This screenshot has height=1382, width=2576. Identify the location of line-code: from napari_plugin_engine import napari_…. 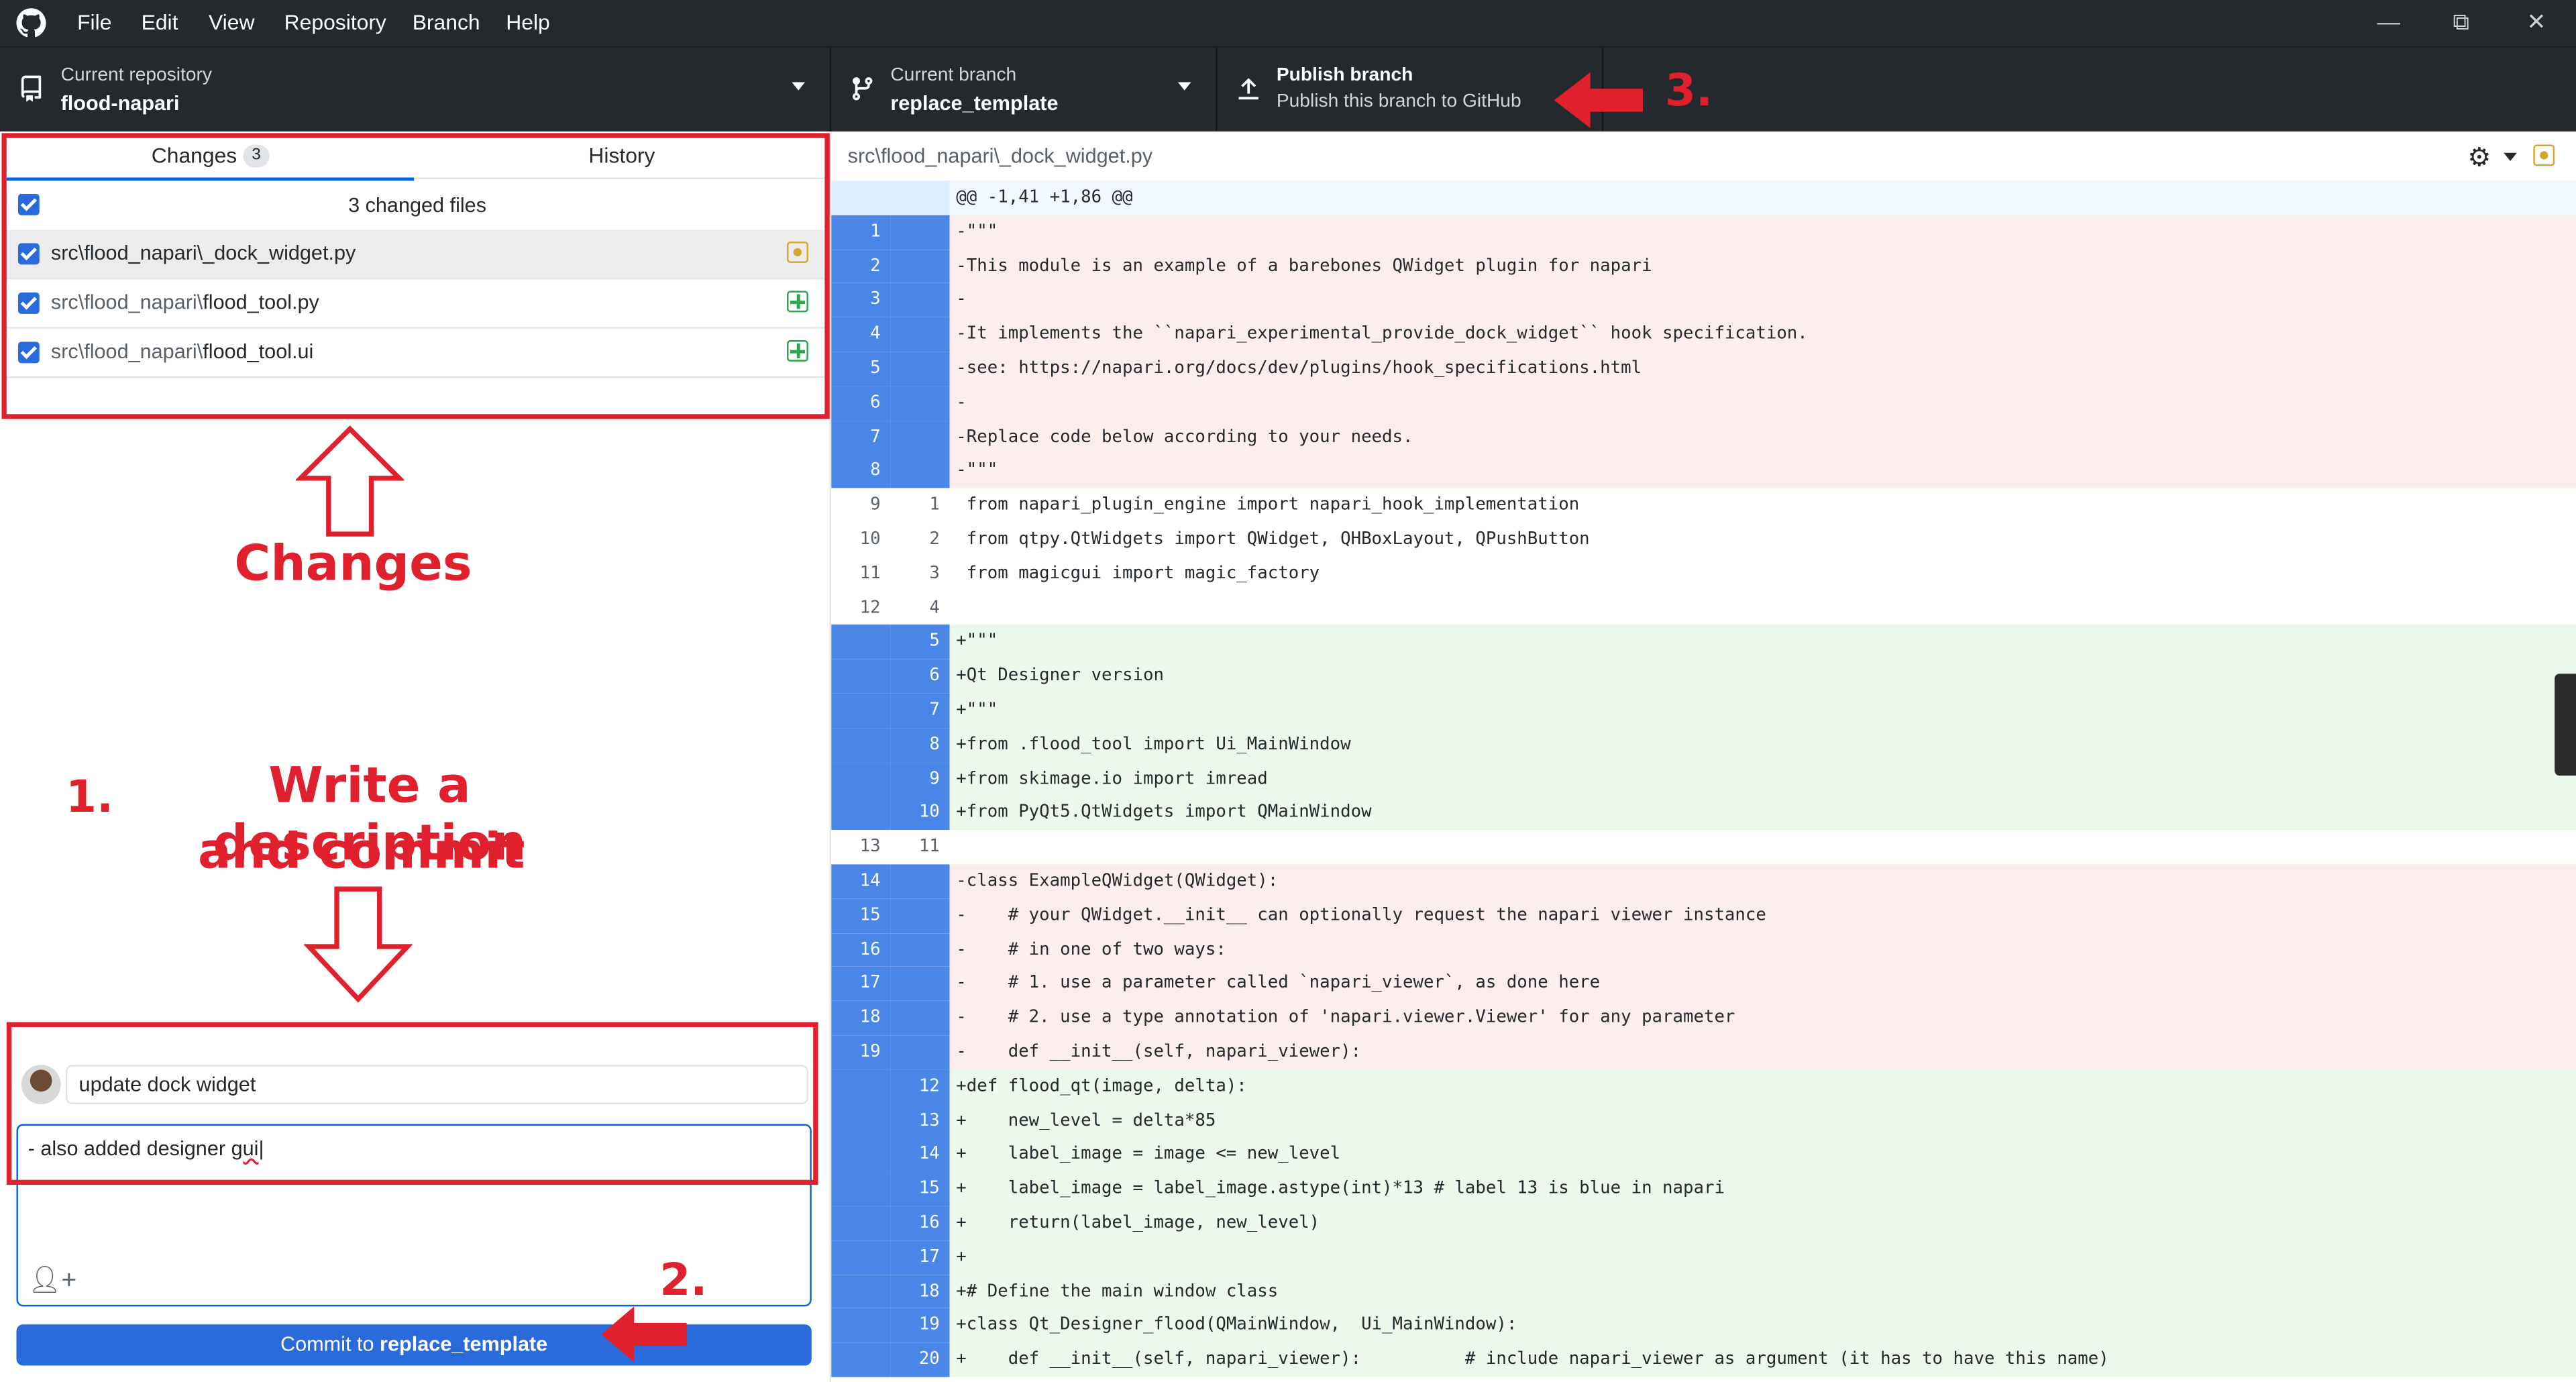
(1268, 504).